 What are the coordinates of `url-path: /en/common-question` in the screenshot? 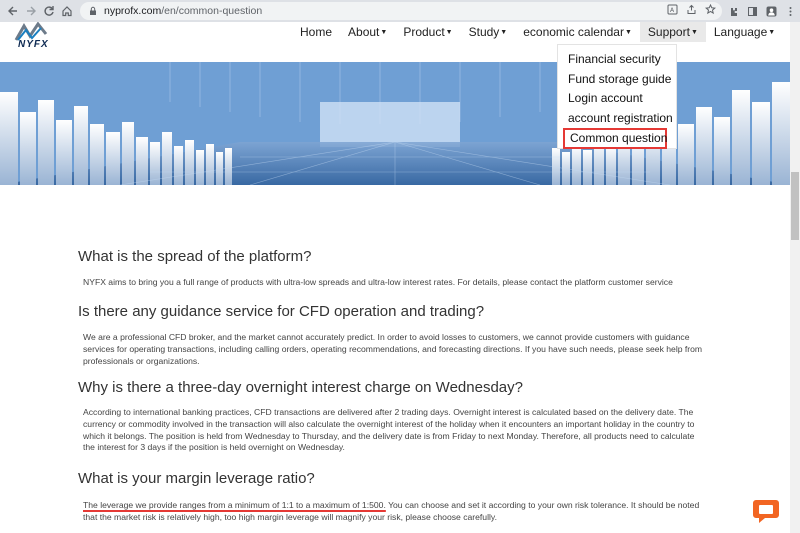 It's located at (212, 11).